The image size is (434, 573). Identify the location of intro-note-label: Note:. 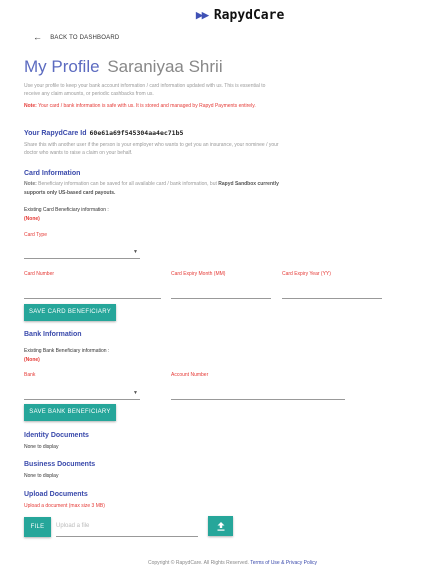
(30, 106).